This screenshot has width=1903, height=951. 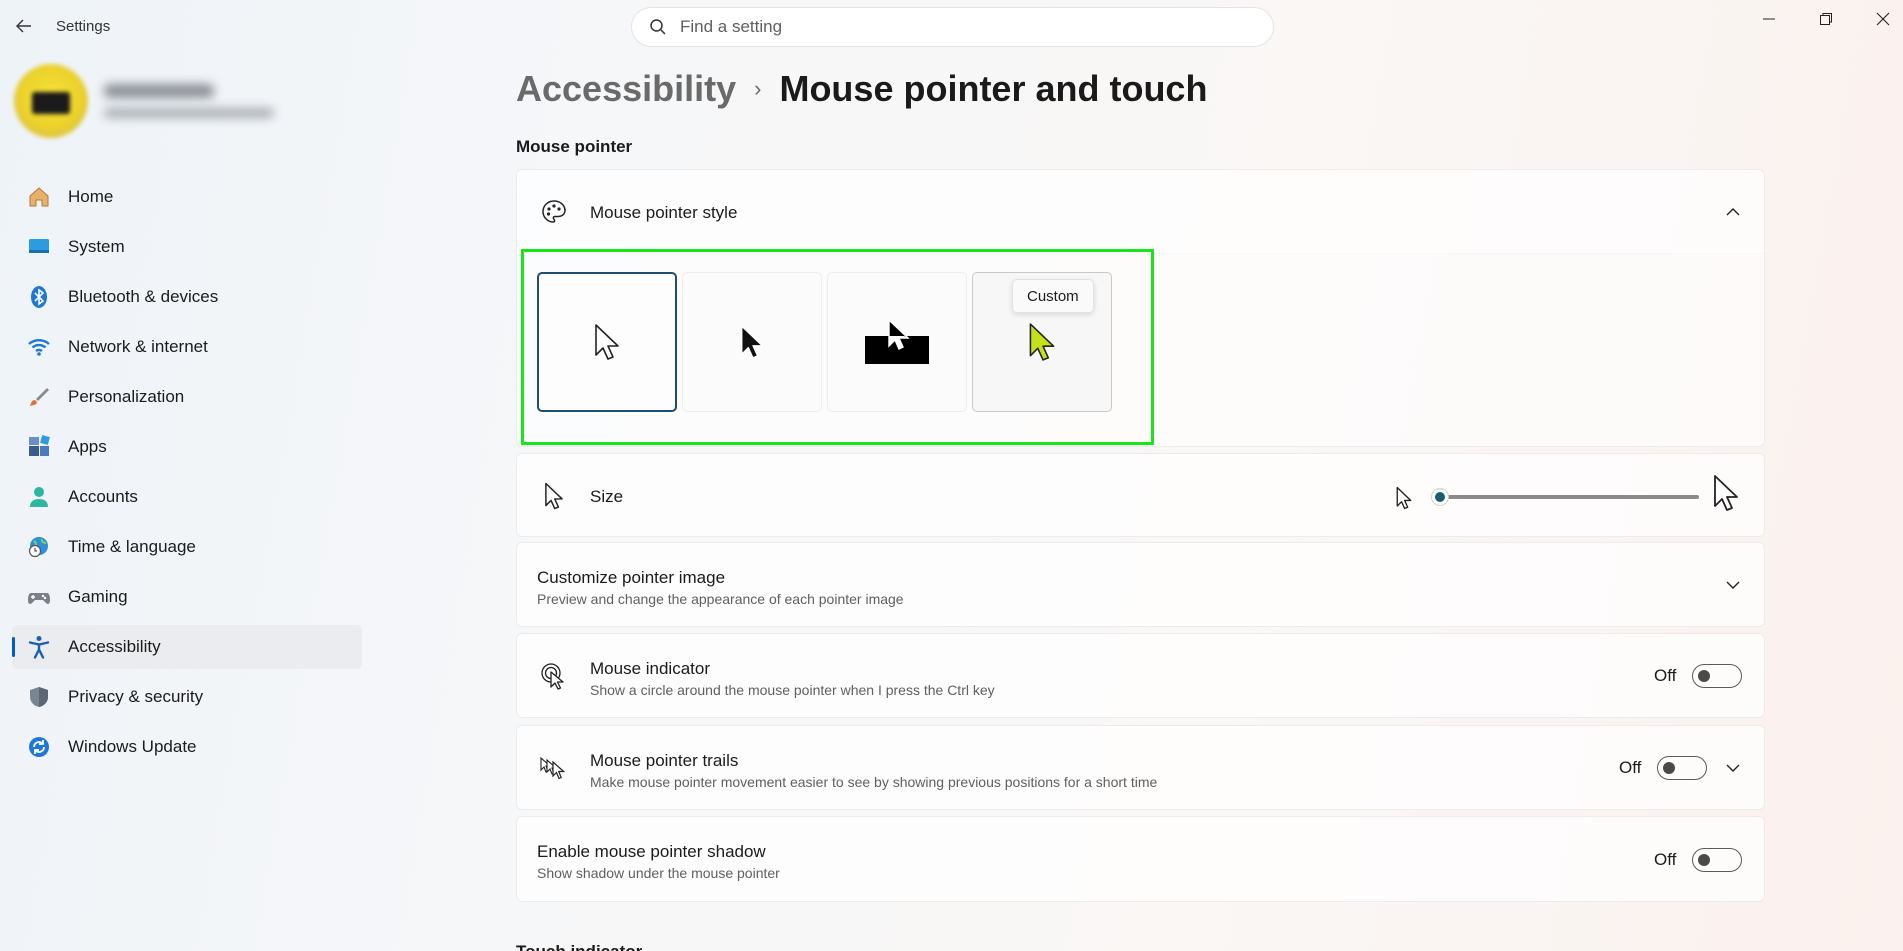 What do you see at coordinates (658, 873) in the screenshot?
I see `pointer-shadow-desc: Show shadow under the mouse pointer` at bounding box center [658, 873].